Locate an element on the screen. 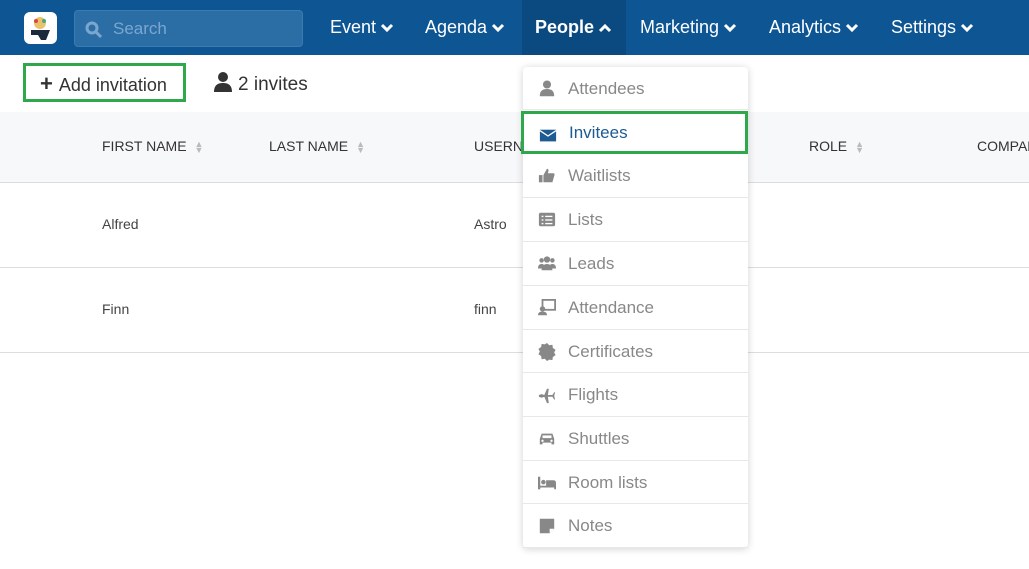 This screenshot has width=1029, height=569. menu-item-label: Notes is located at coordinates (590, 525).